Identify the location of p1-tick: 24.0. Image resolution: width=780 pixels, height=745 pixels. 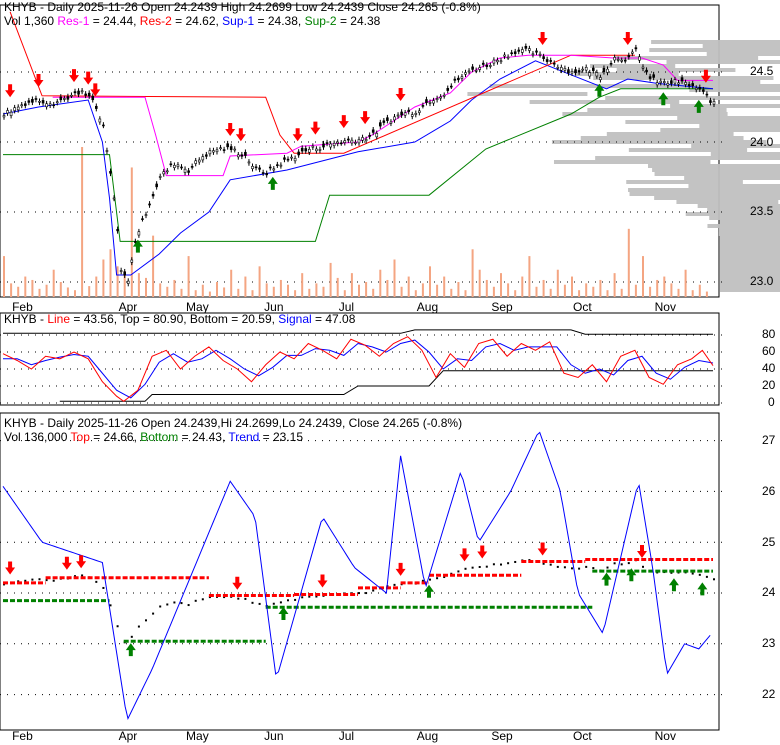
(762, 142).